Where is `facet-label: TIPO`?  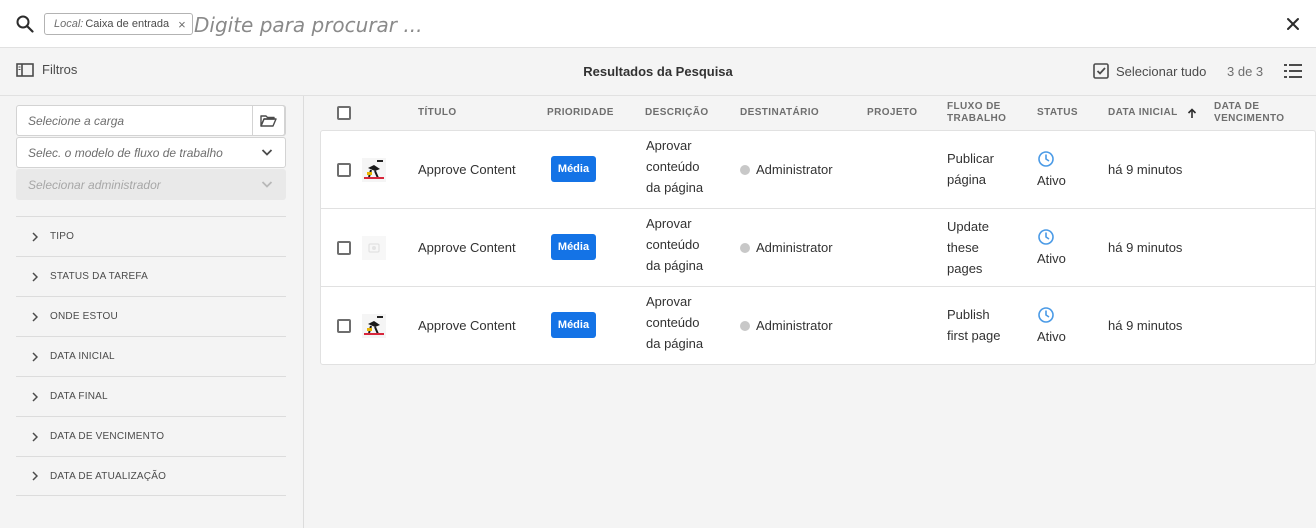
facet-label: TIPO is located at coordinates (62, 236).